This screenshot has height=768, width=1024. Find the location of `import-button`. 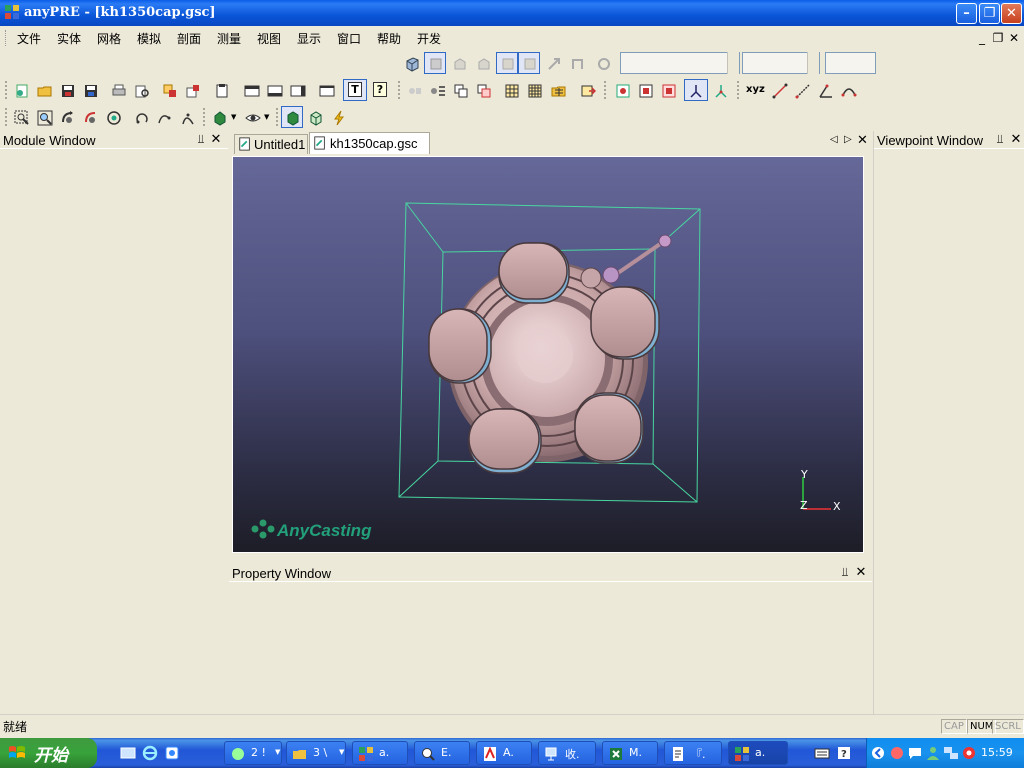

import-button is located at coordinates (169, 90).